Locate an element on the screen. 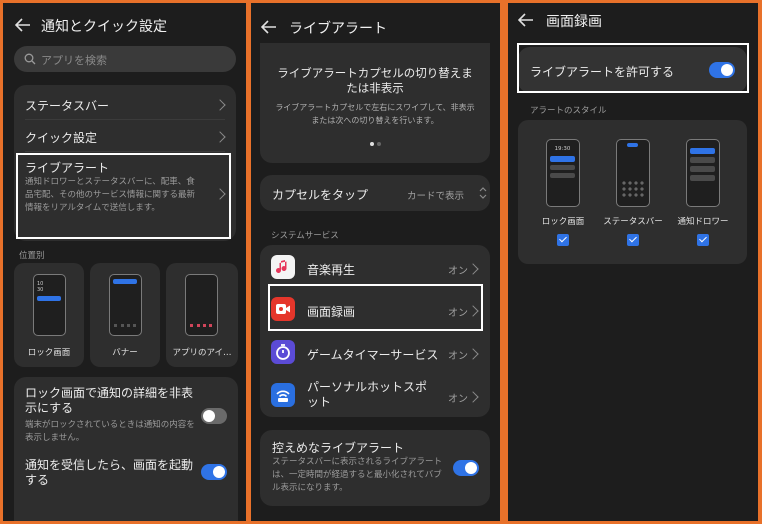  style-option-lock-screen: 19:30 ロック画面 is located at coordinates (563, 192).